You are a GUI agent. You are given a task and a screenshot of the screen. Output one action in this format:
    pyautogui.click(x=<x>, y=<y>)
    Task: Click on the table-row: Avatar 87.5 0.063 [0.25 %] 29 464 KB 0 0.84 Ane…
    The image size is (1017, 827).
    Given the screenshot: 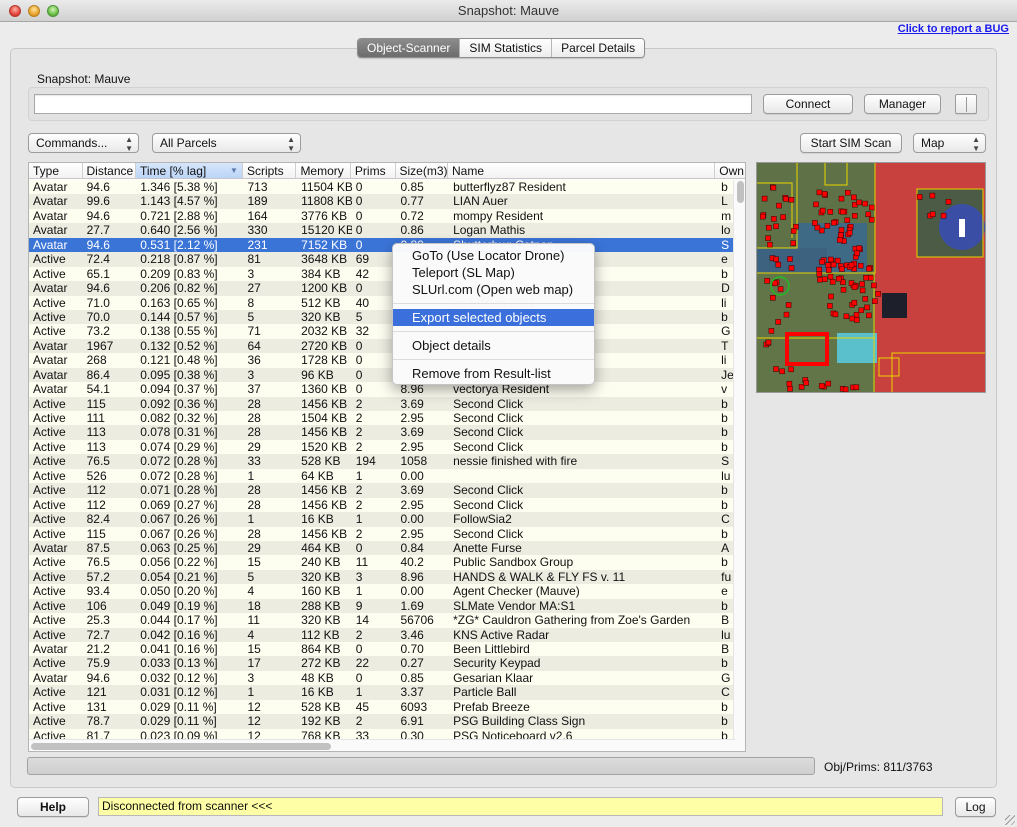 What is the action you would take?
    pyautogui.click(x=382, y=548)
    